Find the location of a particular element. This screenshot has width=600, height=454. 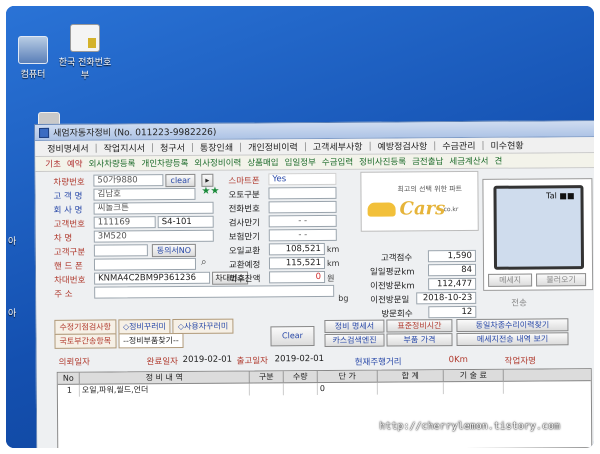

smart-field: Yes is located at coordinates (302, 179).